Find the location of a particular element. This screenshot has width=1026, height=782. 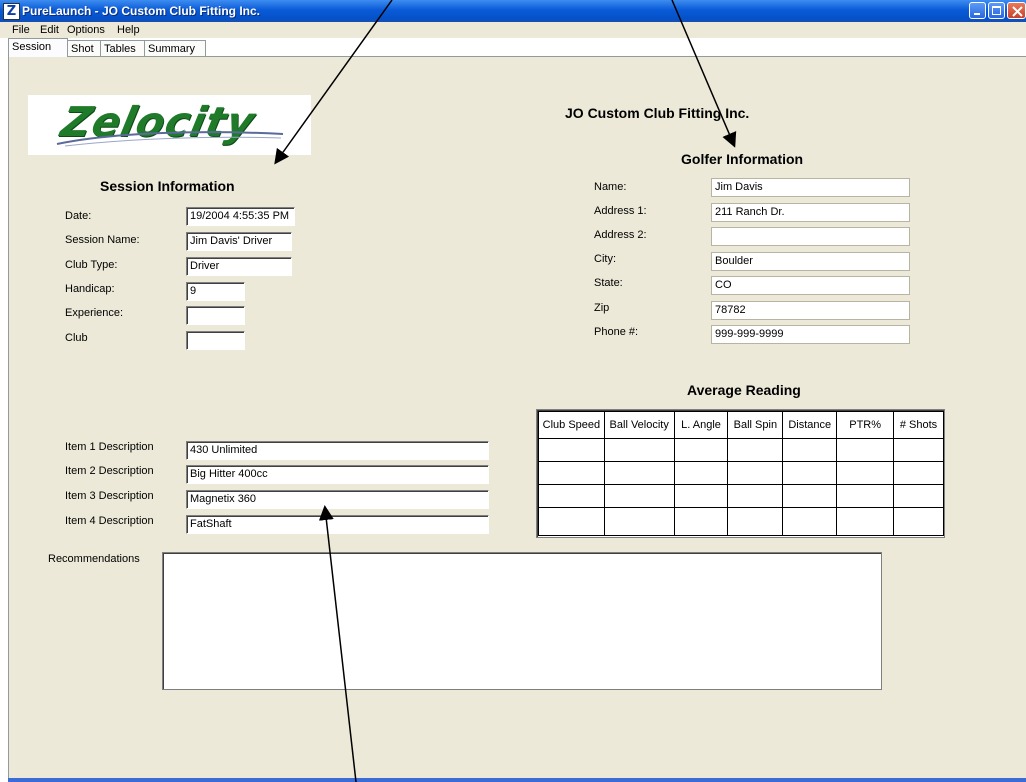

minimize-button is located at coordinates (977, 10).